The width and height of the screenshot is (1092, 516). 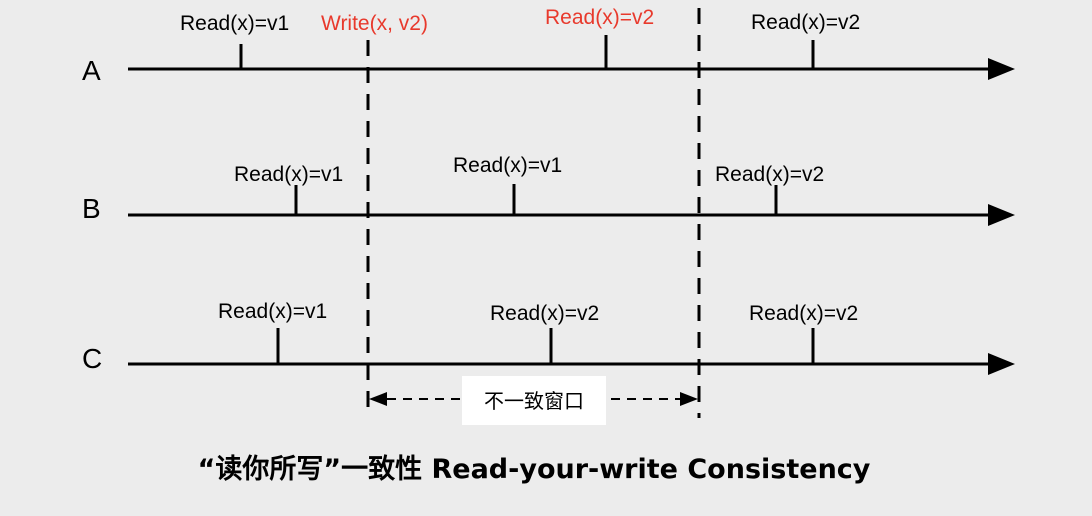 What do you see at coordinates (599, 17) in the screenshot?
I see `event-label-highlight: Read(x)=v2` at bounding box center [599, 17].